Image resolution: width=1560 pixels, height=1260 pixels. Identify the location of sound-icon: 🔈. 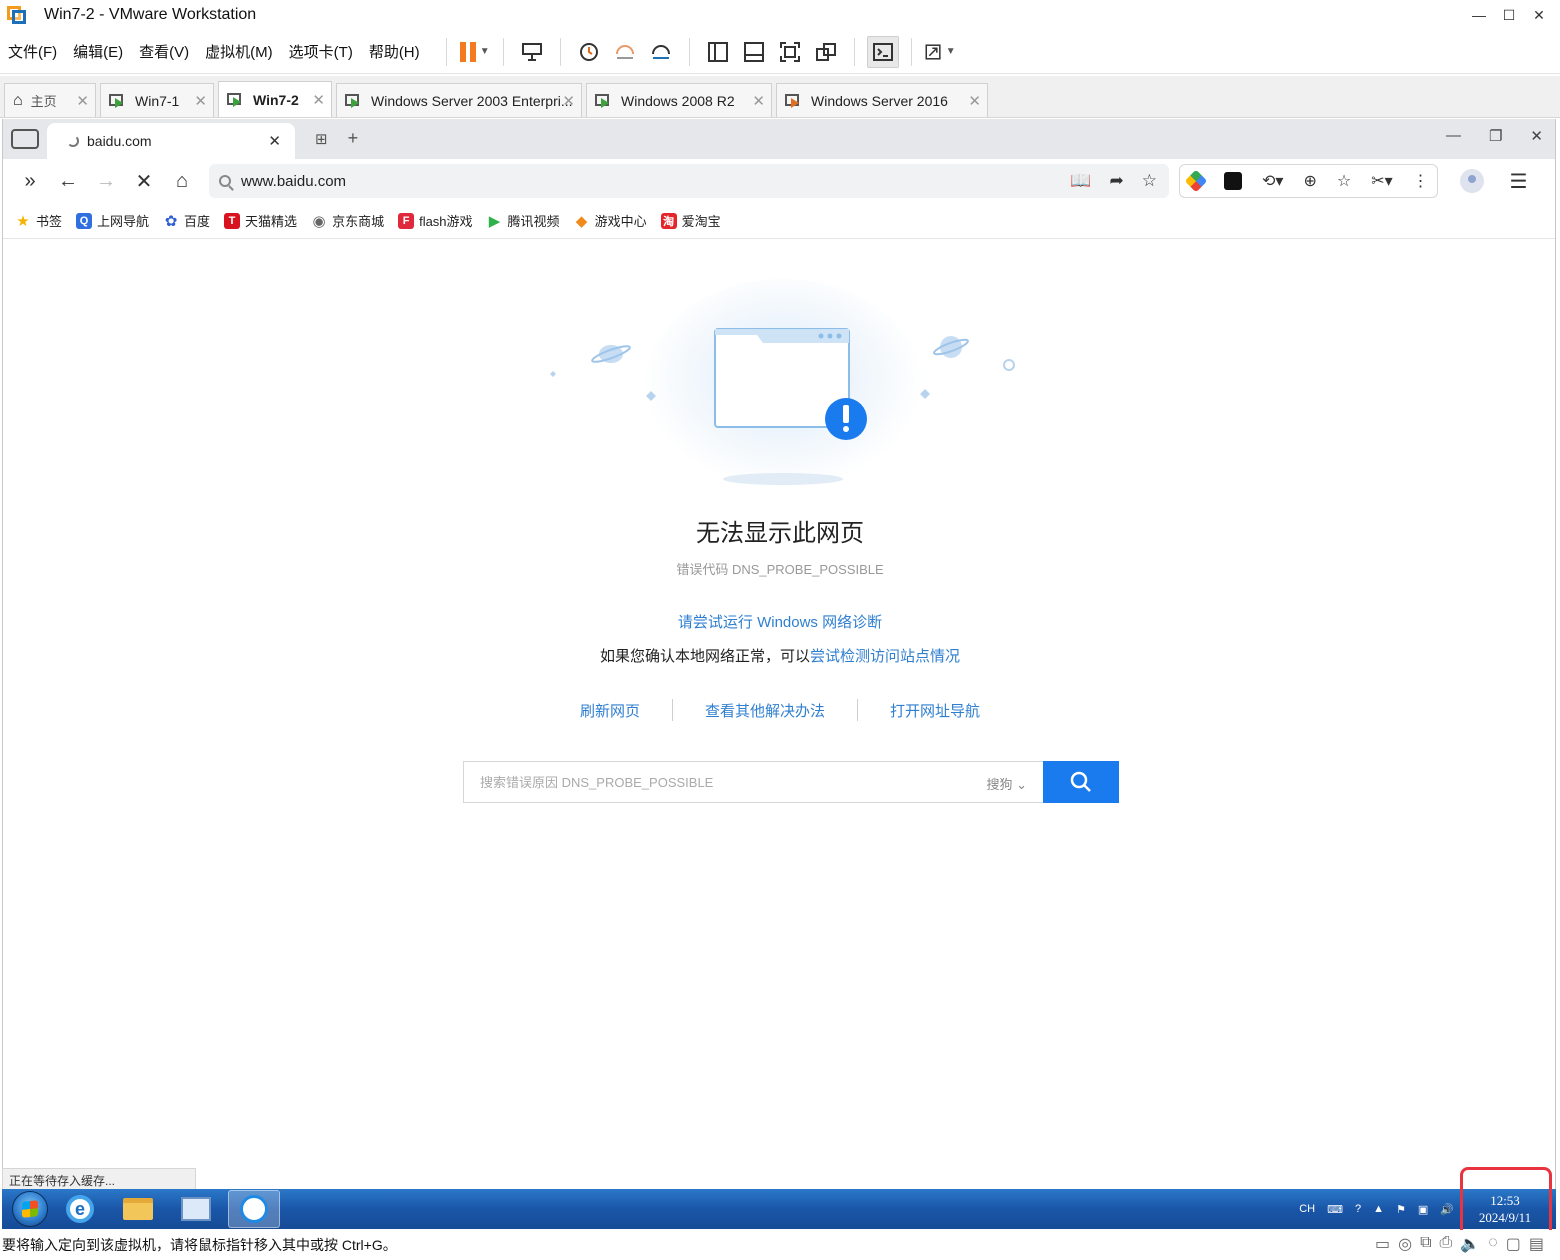
(1470, 1244).